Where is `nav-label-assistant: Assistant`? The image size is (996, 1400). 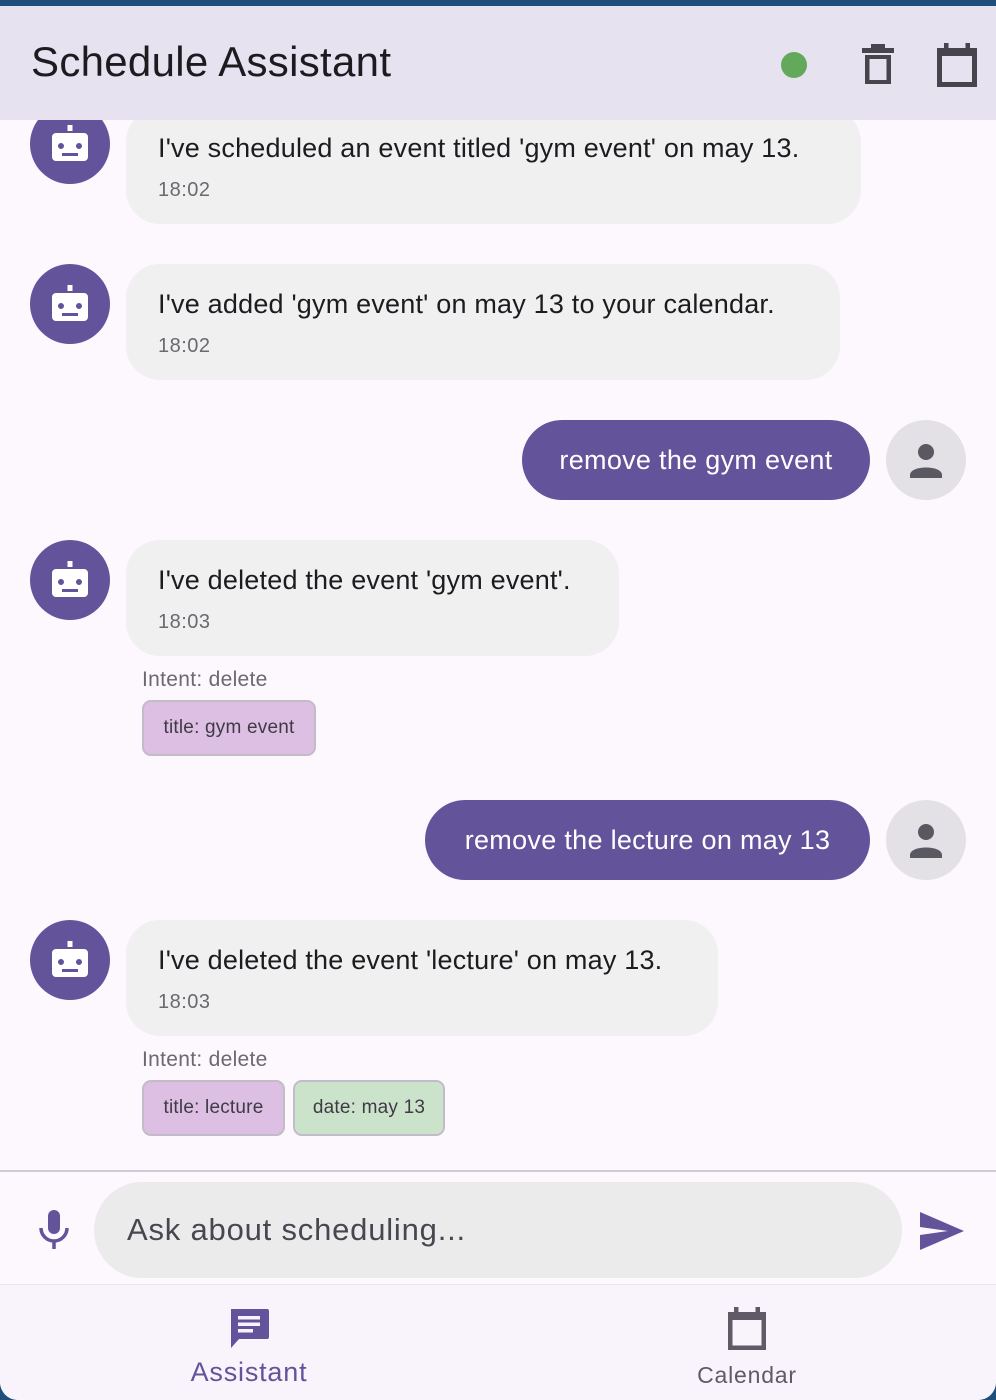 nav-label-assistant: Assistant is located at coordinates (249, 1372).